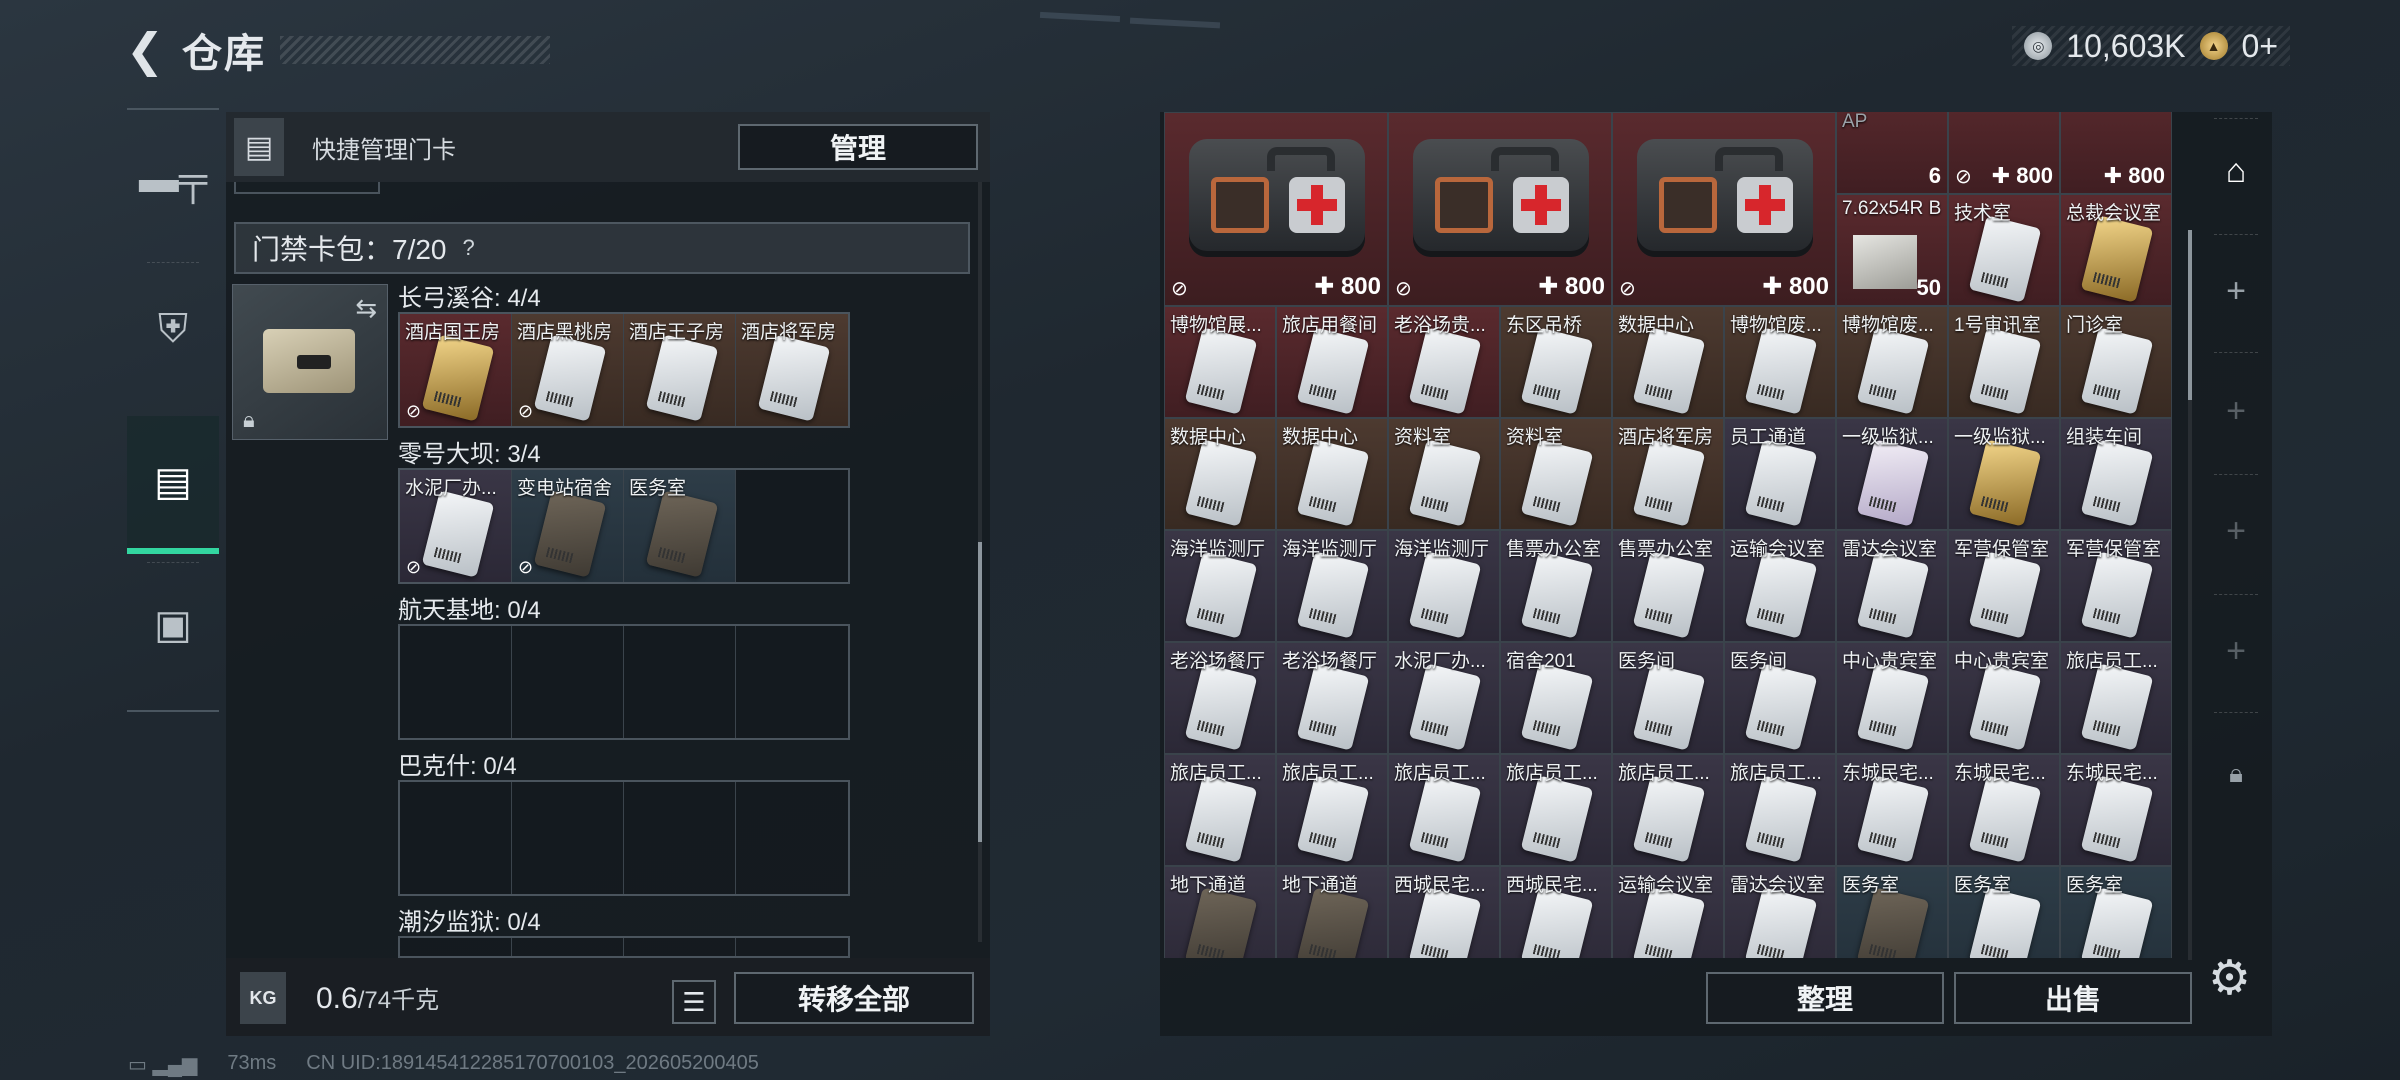  Describe the element at coordinates (1556, 698) in the screenshot. I see `keycard-item: 宿舍201` at that location.